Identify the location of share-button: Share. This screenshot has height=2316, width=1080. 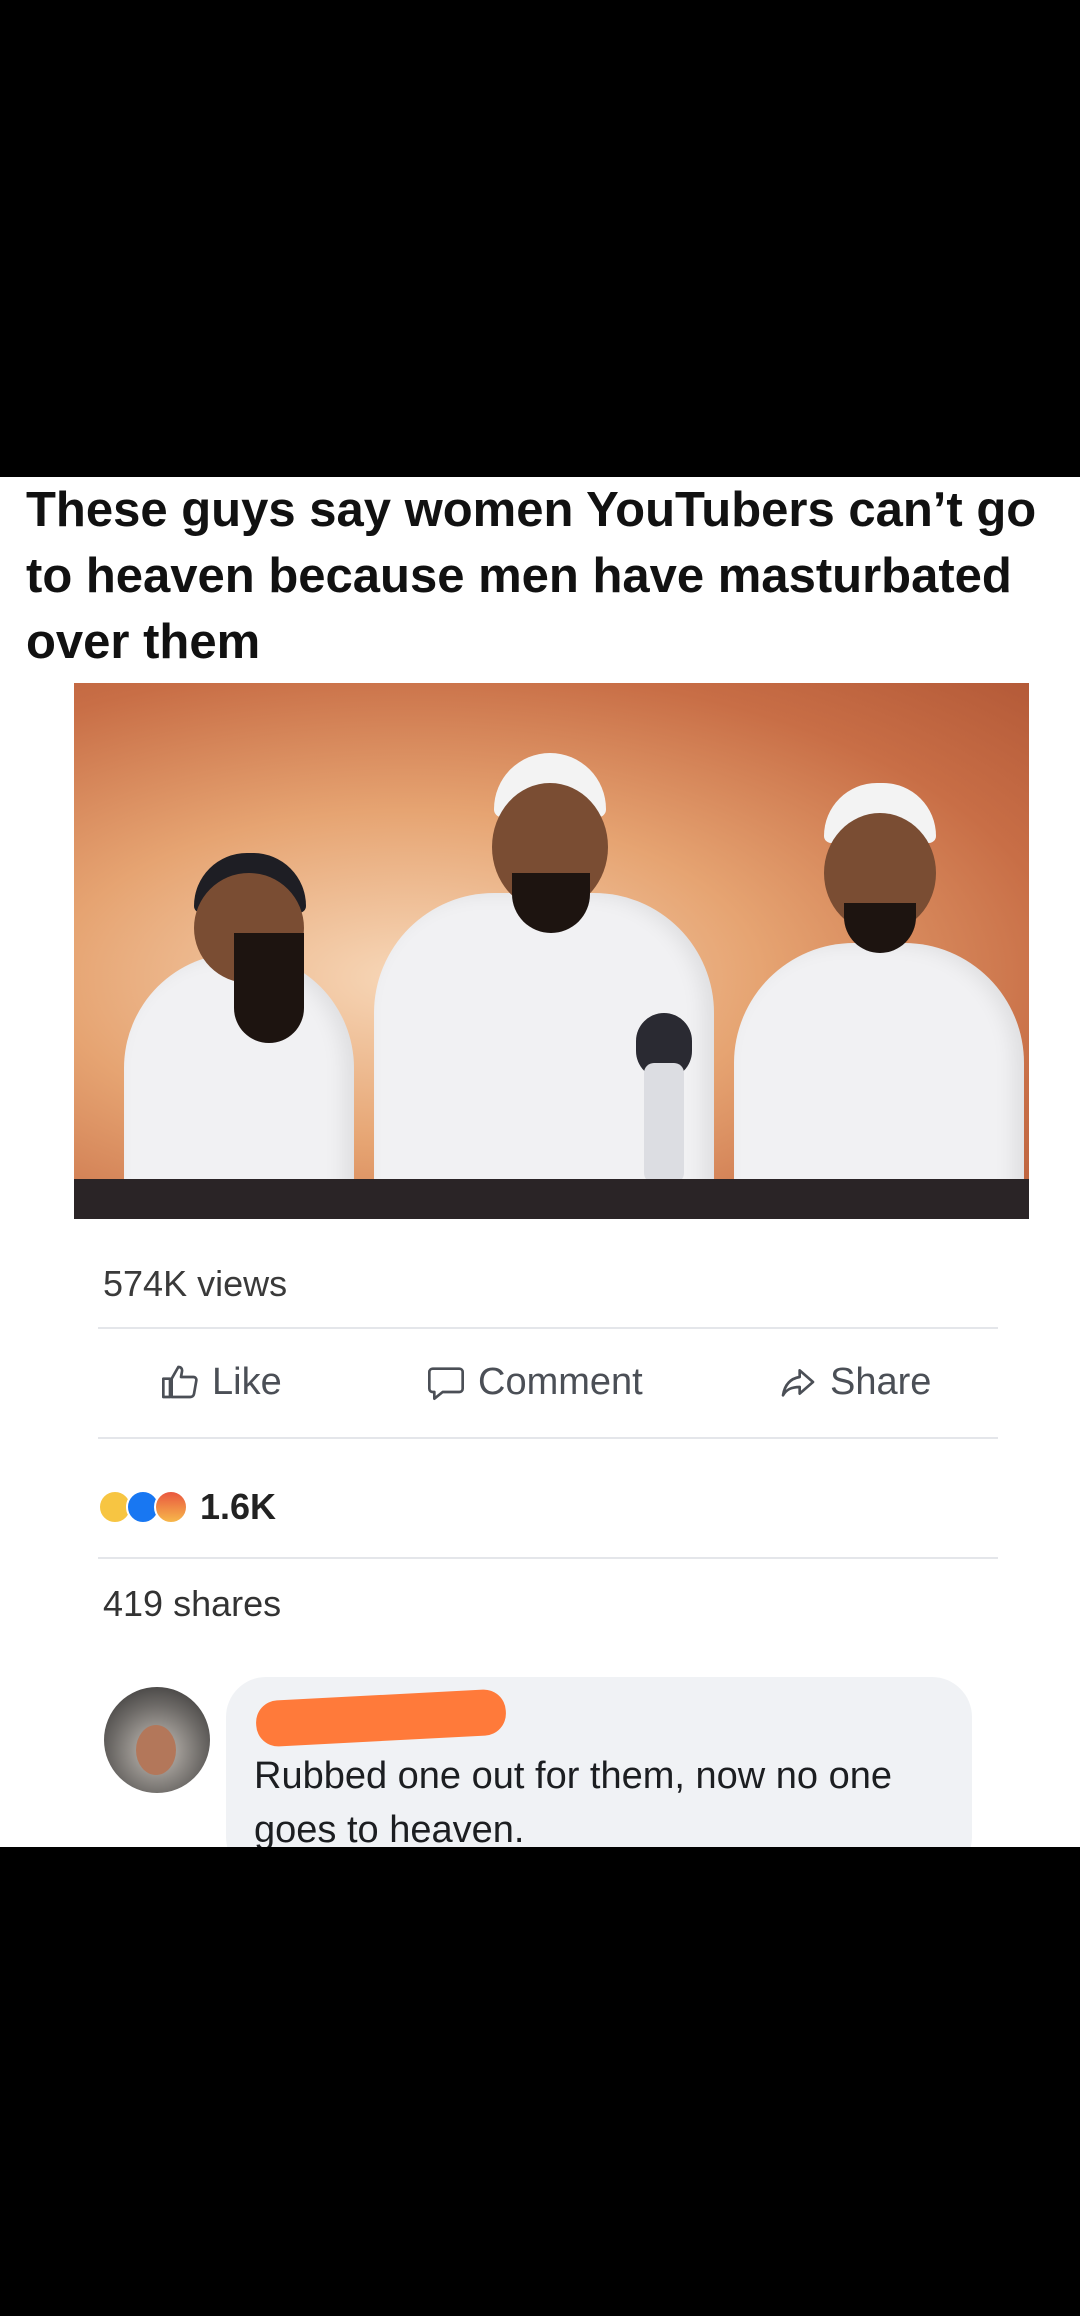
(854, 1382).